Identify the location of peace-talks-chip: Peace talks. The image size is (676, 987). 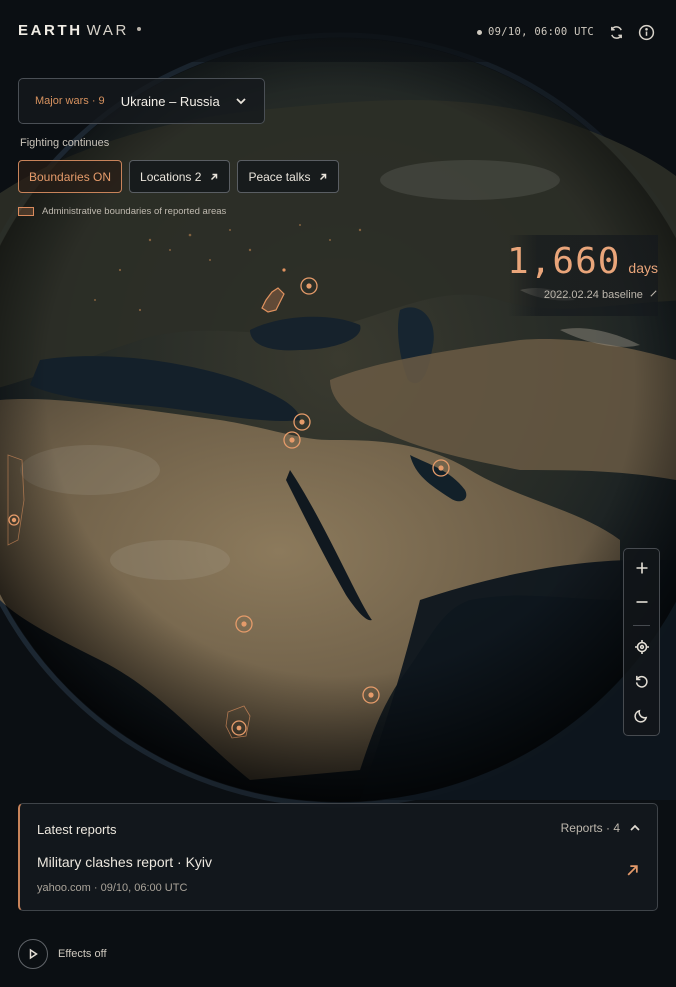
(288, 176).